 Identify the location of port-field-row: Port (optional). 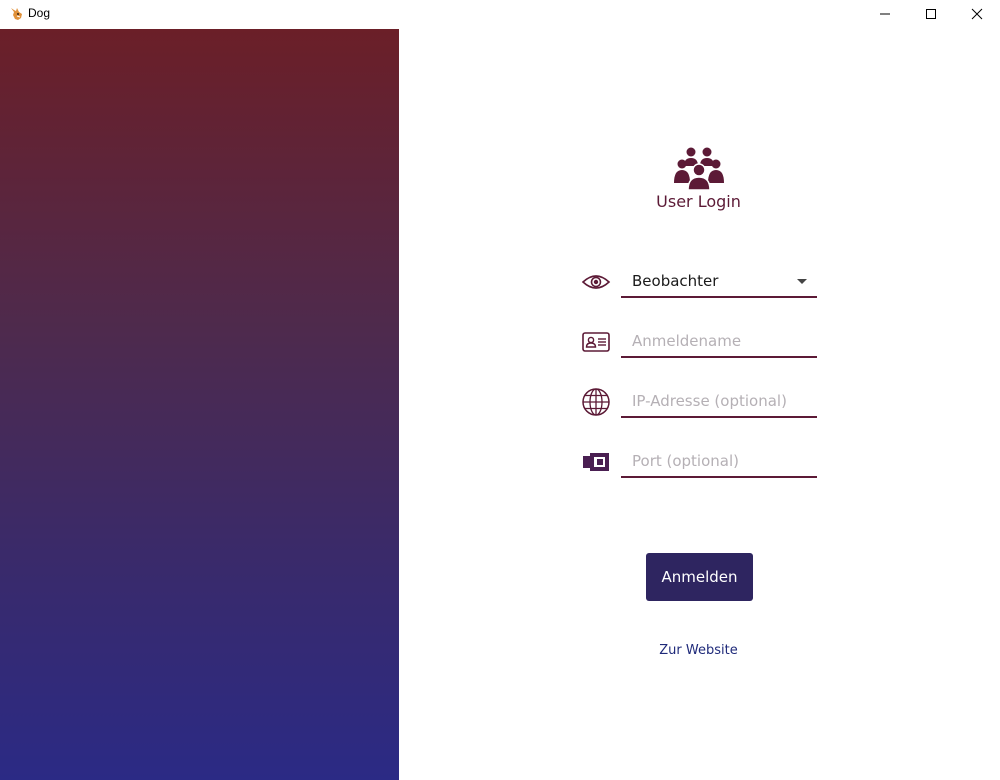
(700, 466).